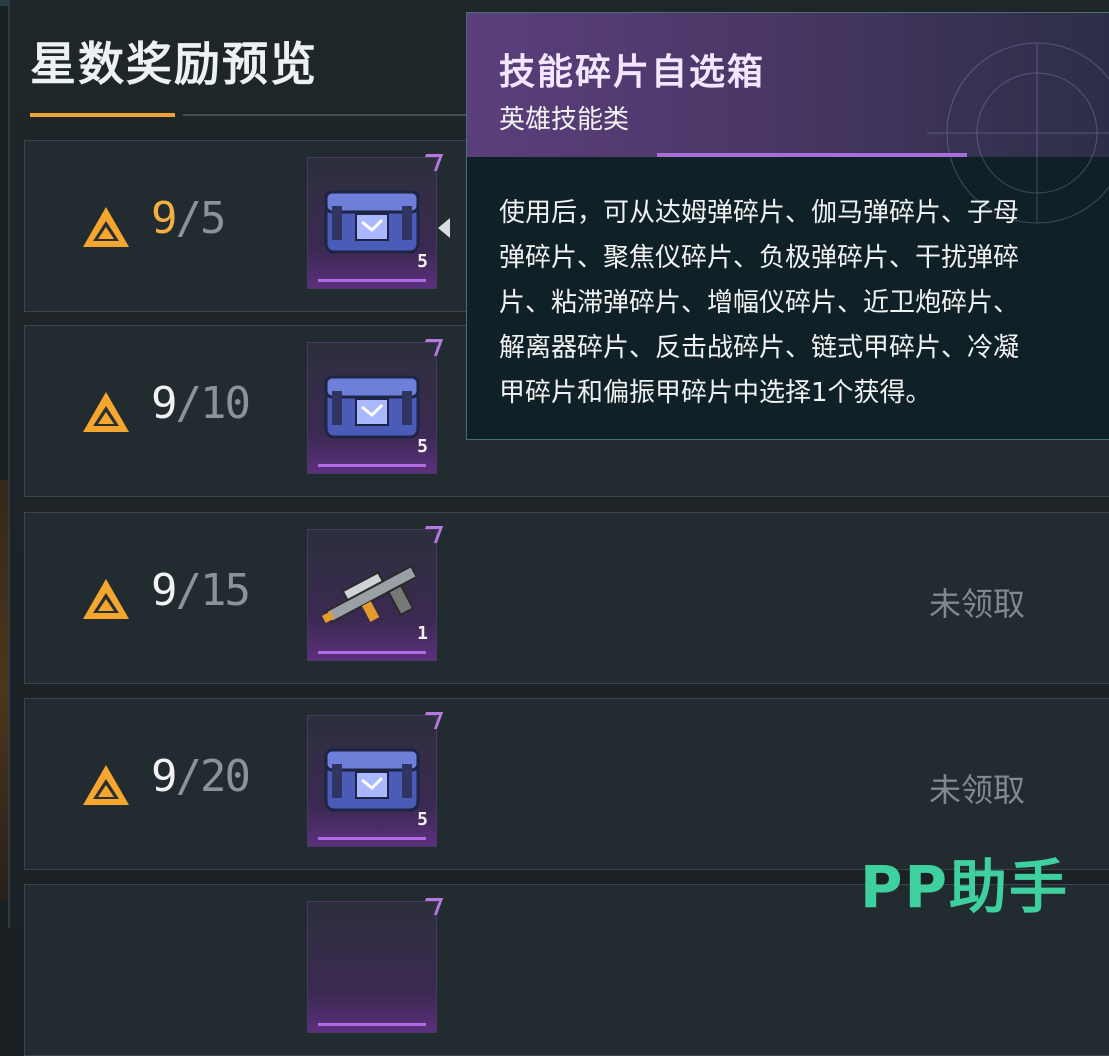  What do you see at coordinates (812, 155) in the screenshot?
I see `tooltip-header-divider` at bounding box center [812, 155].